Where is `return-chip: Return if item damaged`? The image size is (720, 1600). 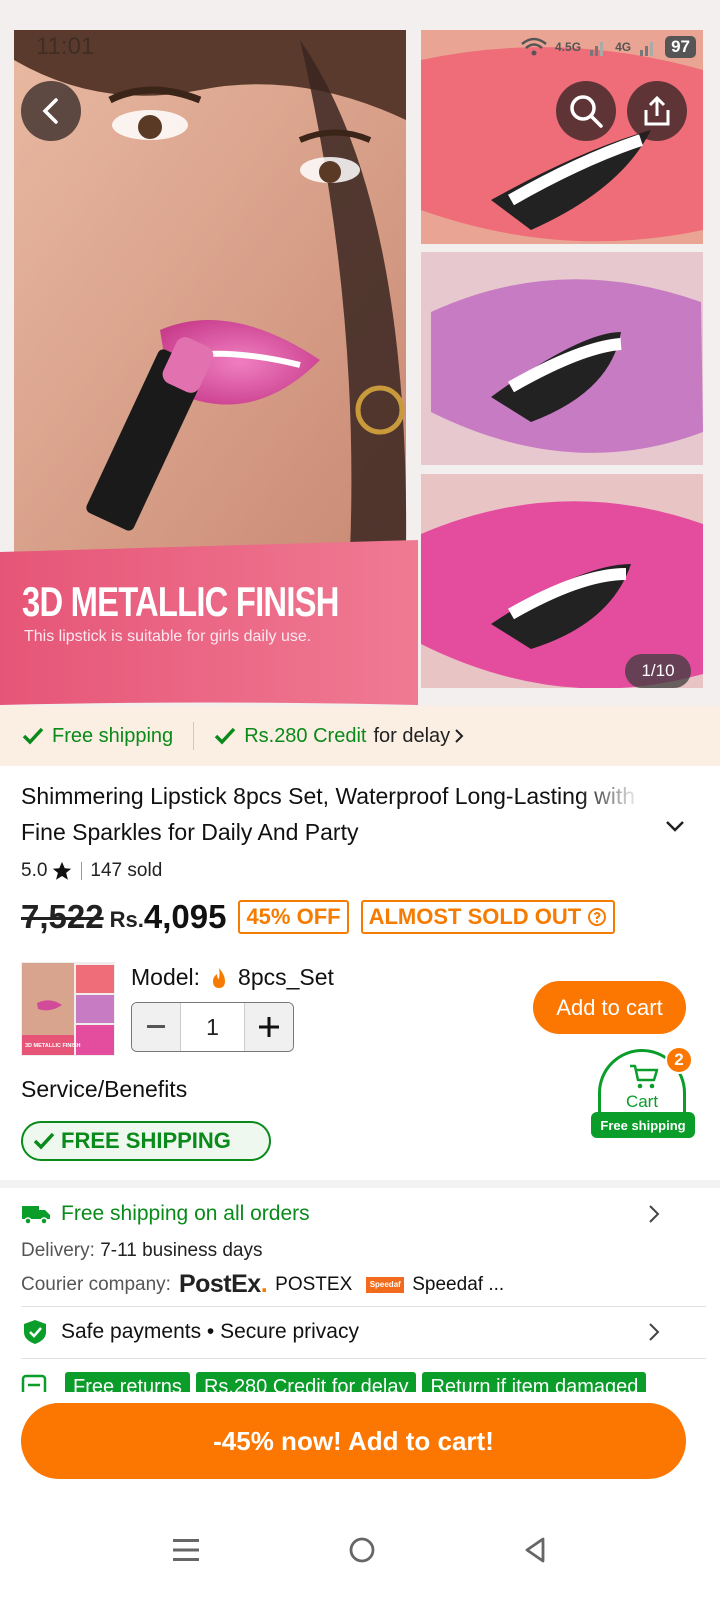 return-chip: Return if item damaged is located at coordinates (534, 1382).